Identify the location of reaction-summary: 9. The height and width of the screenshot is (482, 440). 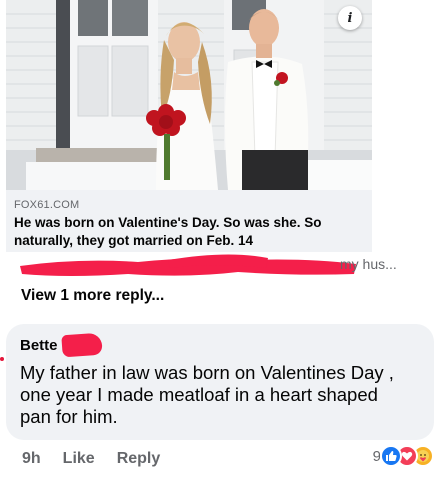
(403, 456).